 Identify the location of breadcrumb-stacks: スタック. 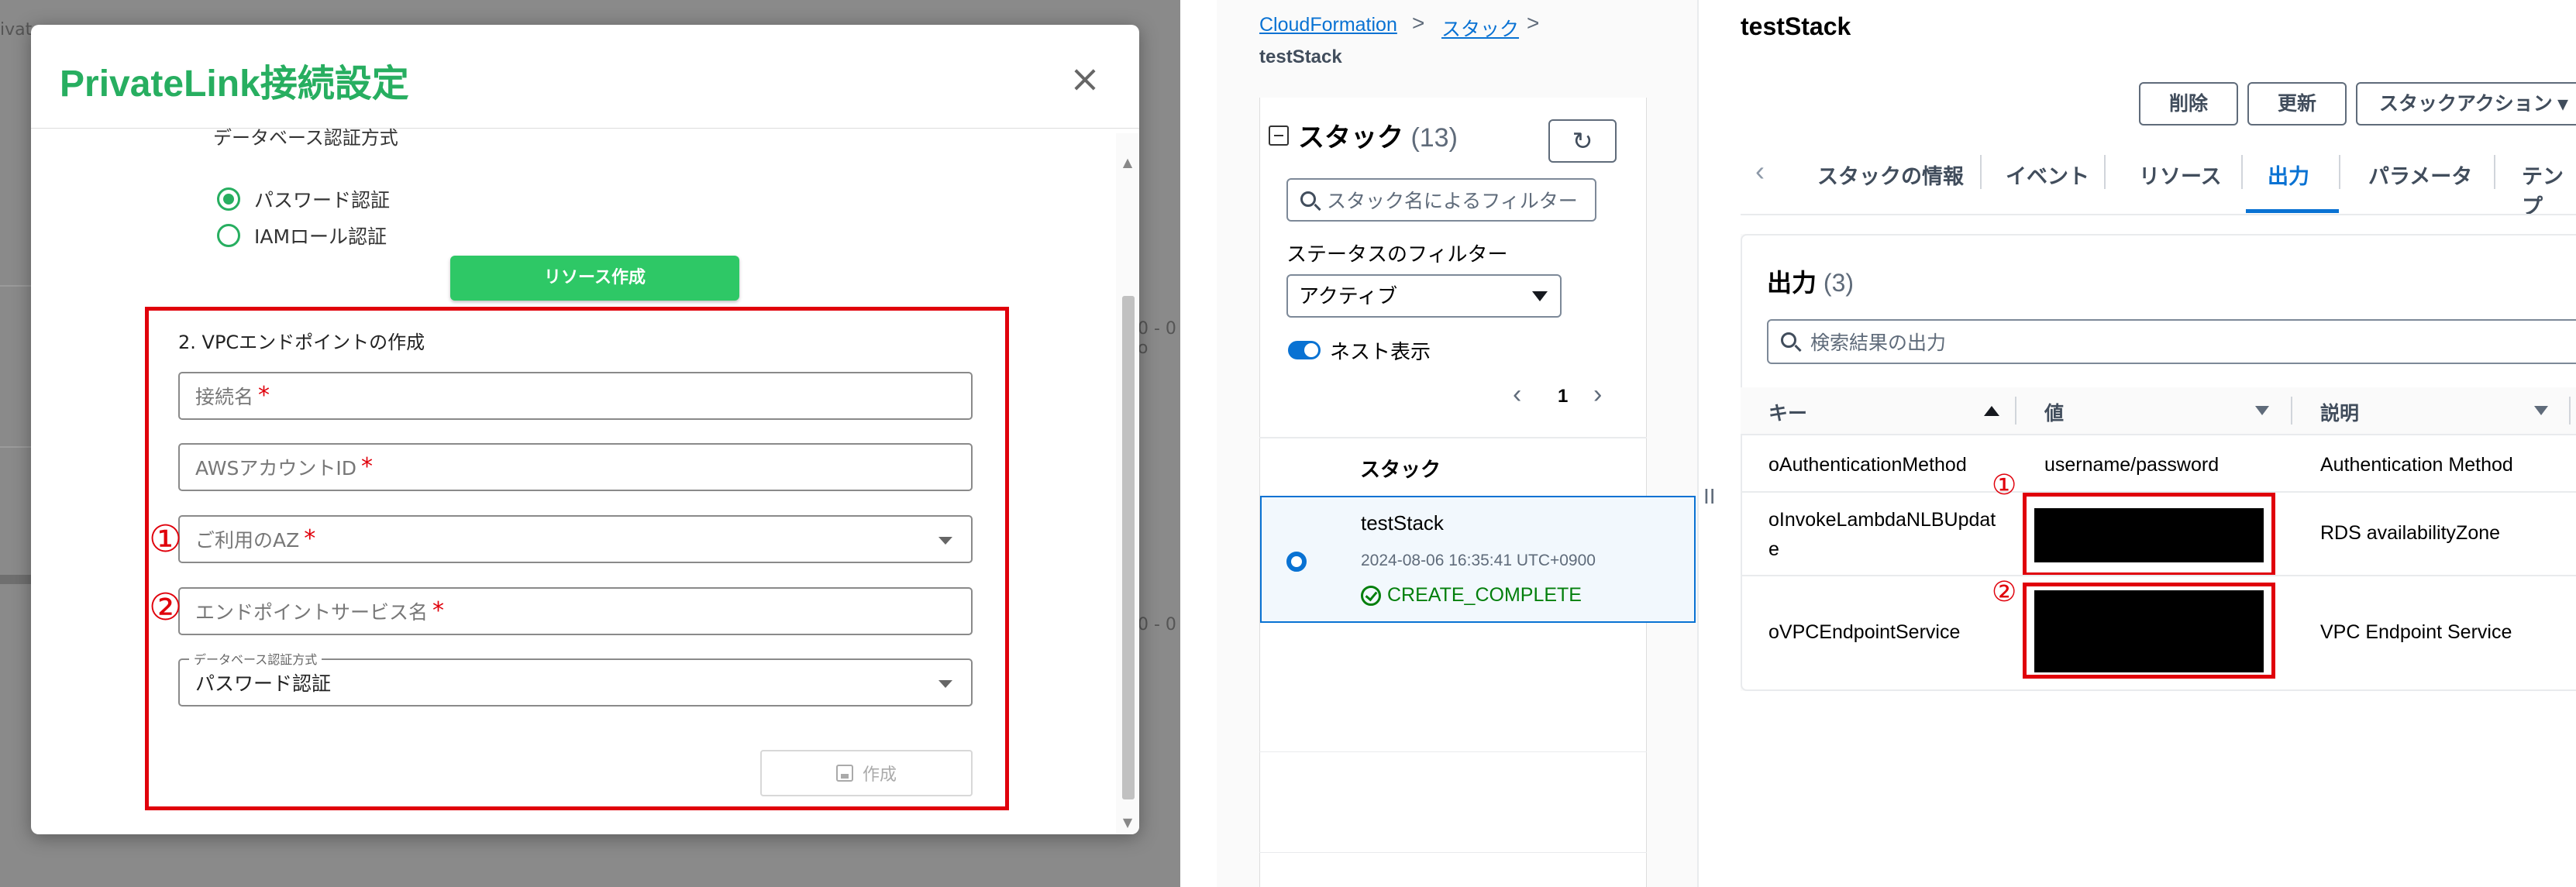
(1480, 28).